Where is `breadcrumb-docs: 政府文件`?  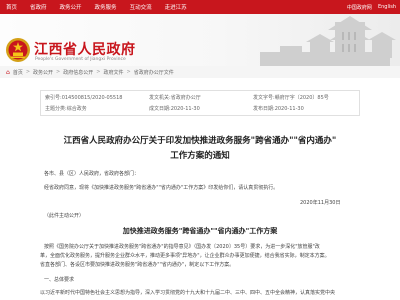 breadcrumb-docs: 政府文件 is located at coordinates (113, 72).